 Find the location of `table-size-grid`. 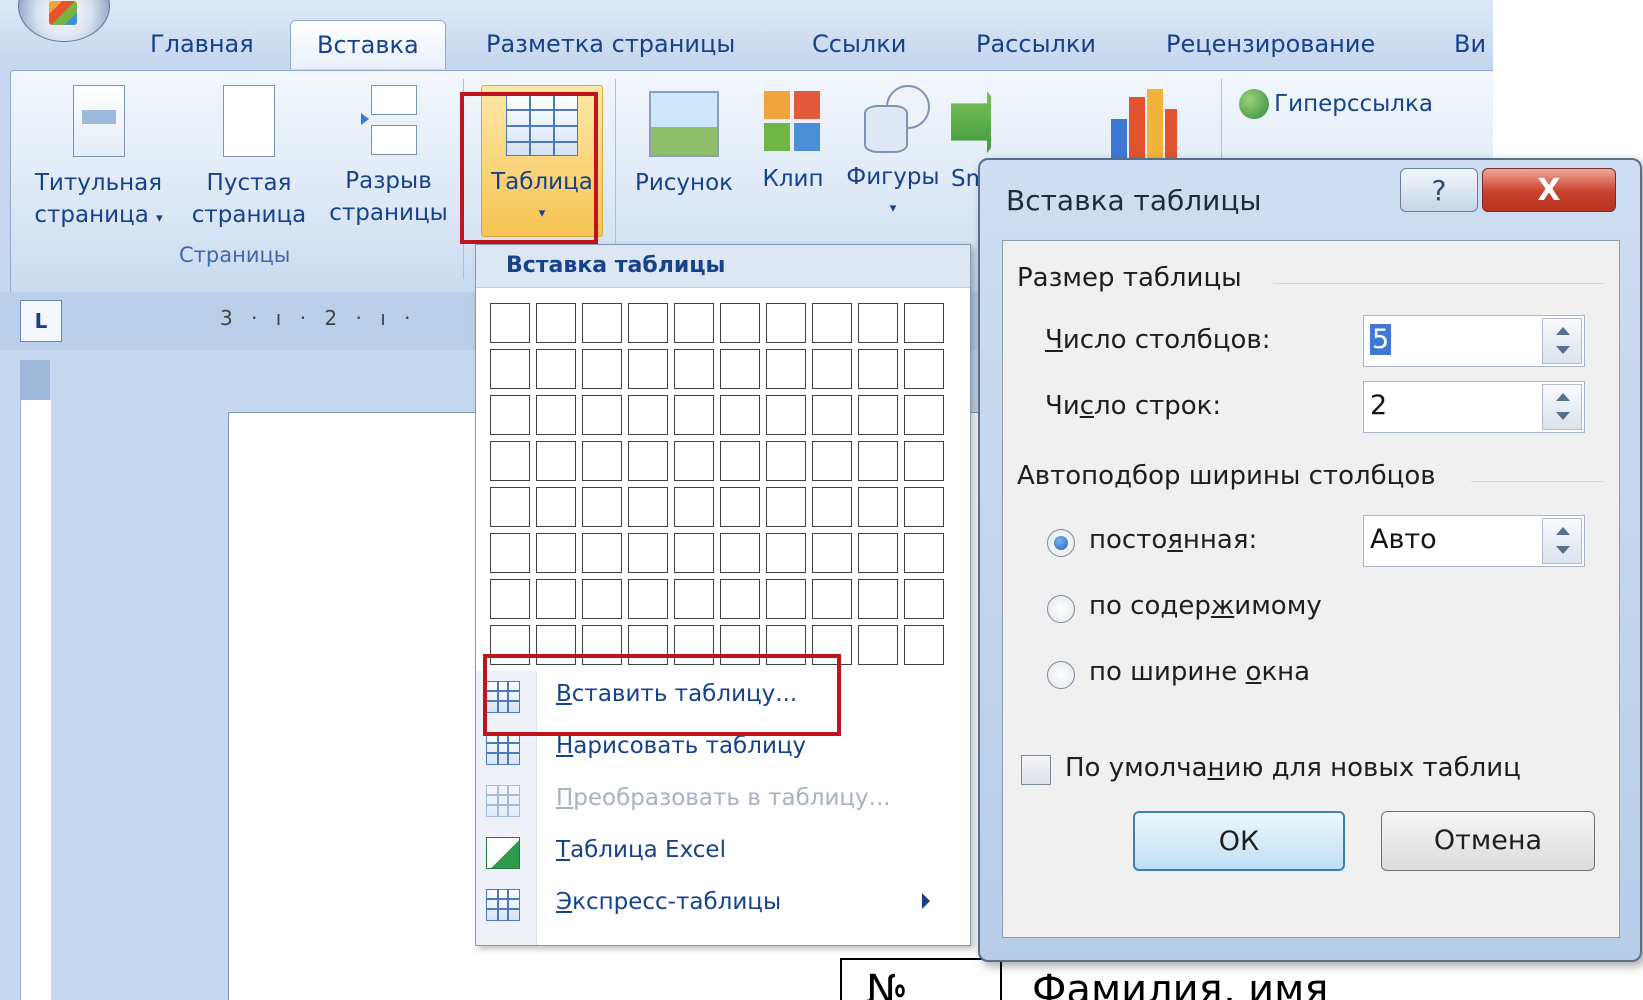

table-size-grid is located at coordinates (717, 484).